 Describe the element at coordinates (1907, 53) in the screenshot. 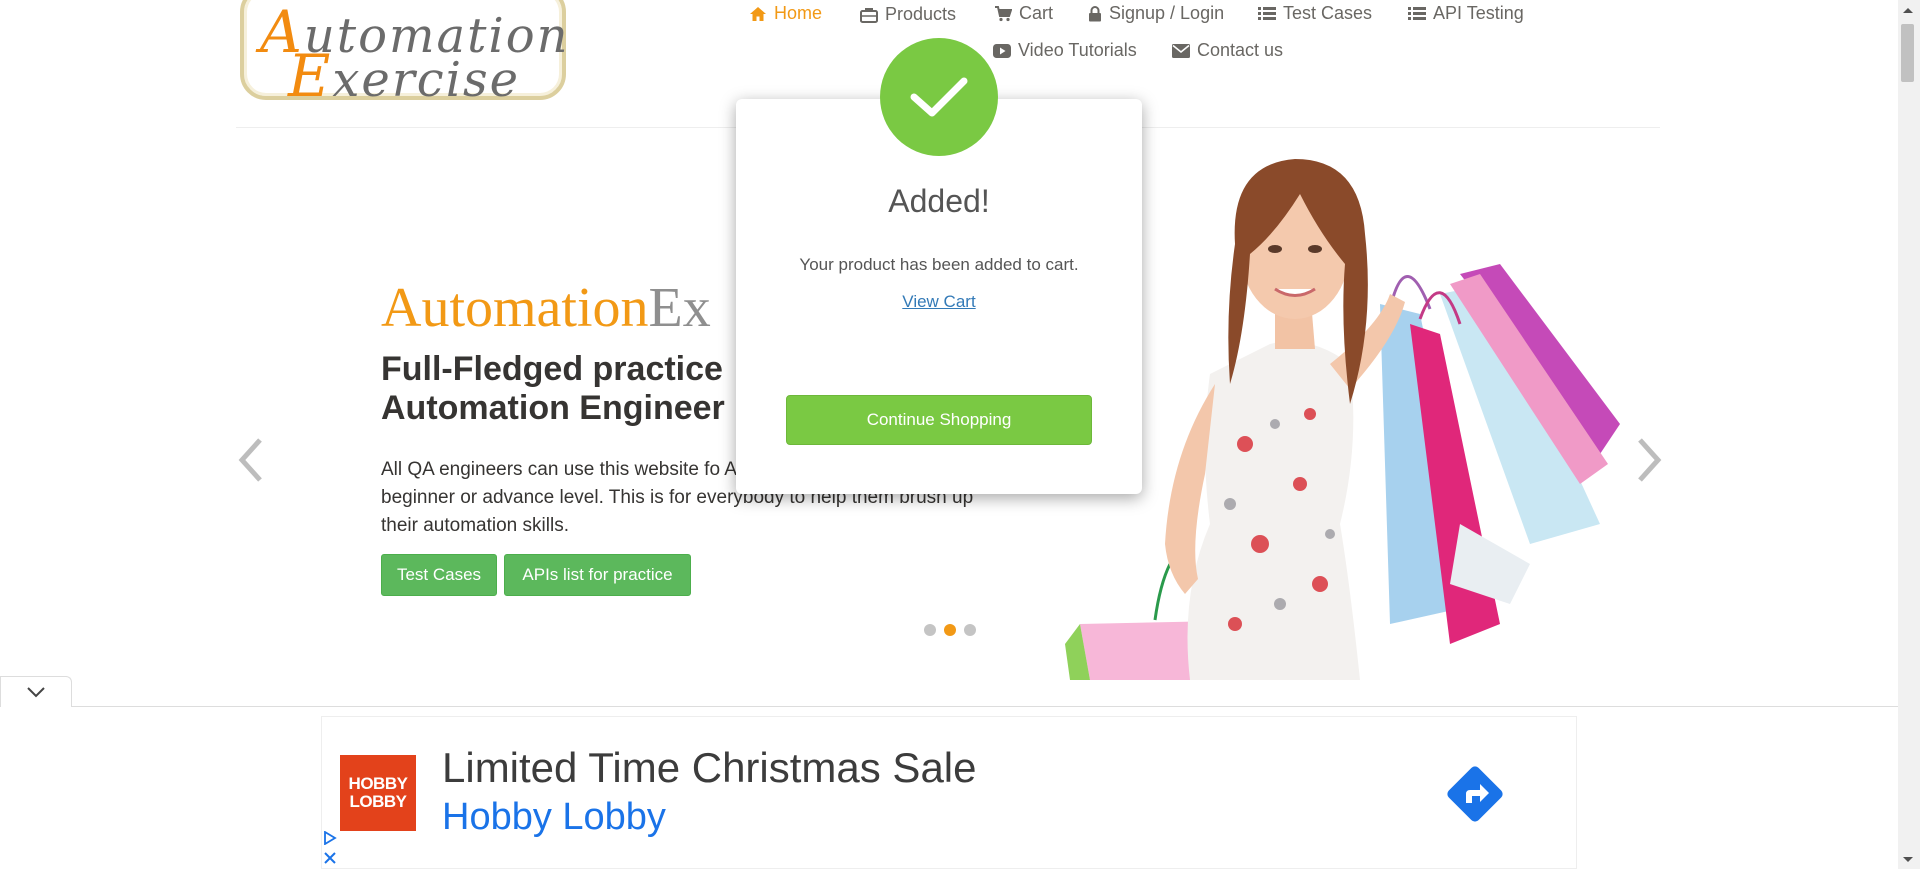

I see `scrollbar-thumb` at that location.